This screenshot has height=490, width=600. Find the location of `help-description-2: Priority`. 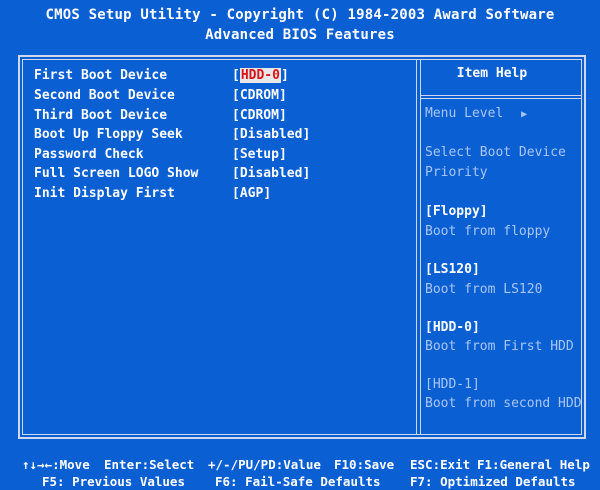

help-description-2: Priority is located at coordinates (456, 172).